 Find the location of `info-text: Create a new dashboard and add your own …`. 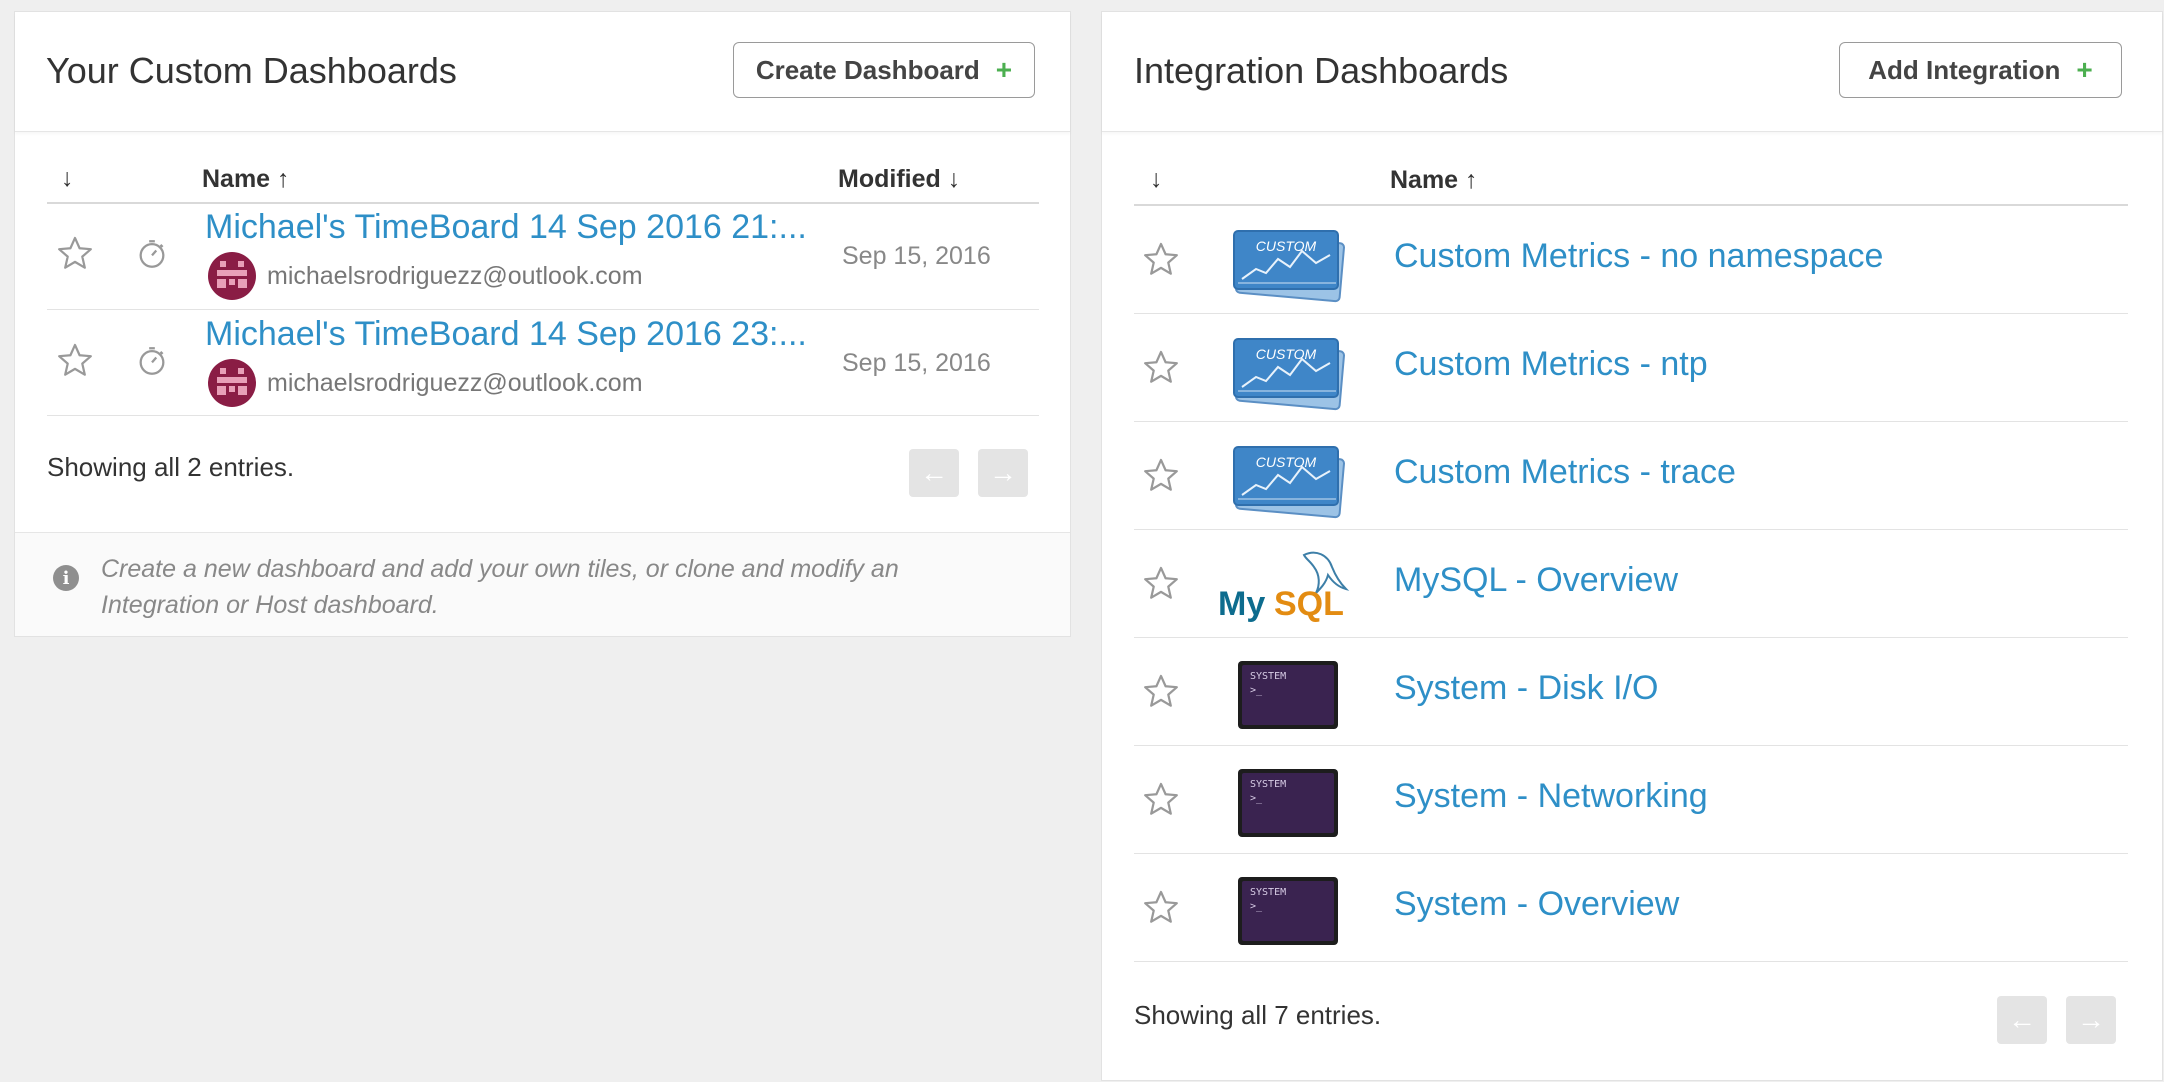

info-text: Create a new dashboard and add your own … is located at coordinates (500, 587).